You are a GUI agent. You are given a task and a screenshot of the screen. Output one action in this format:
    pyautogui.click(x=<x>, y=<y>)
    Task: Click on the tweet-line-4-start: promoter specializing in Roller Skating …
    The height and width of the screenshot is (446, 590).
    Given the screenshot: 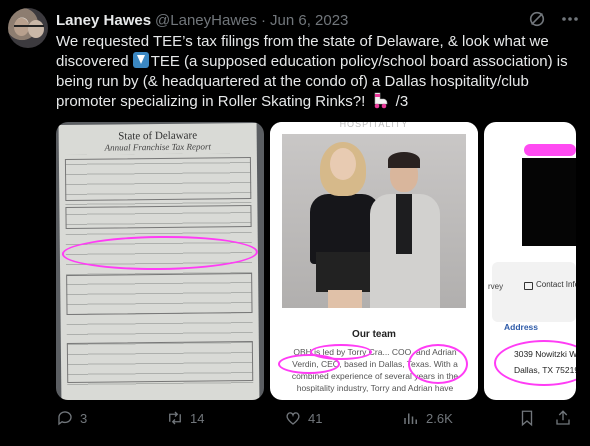 What is the action you would take?
    pyautogui.click(x=213, y=101)
    